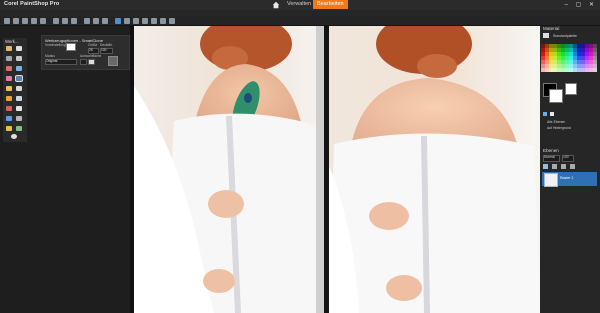  What do you see at coordinates (556, 96) in the screenshot?
I see `background-color-swatch` at bounding box center [556, 96].